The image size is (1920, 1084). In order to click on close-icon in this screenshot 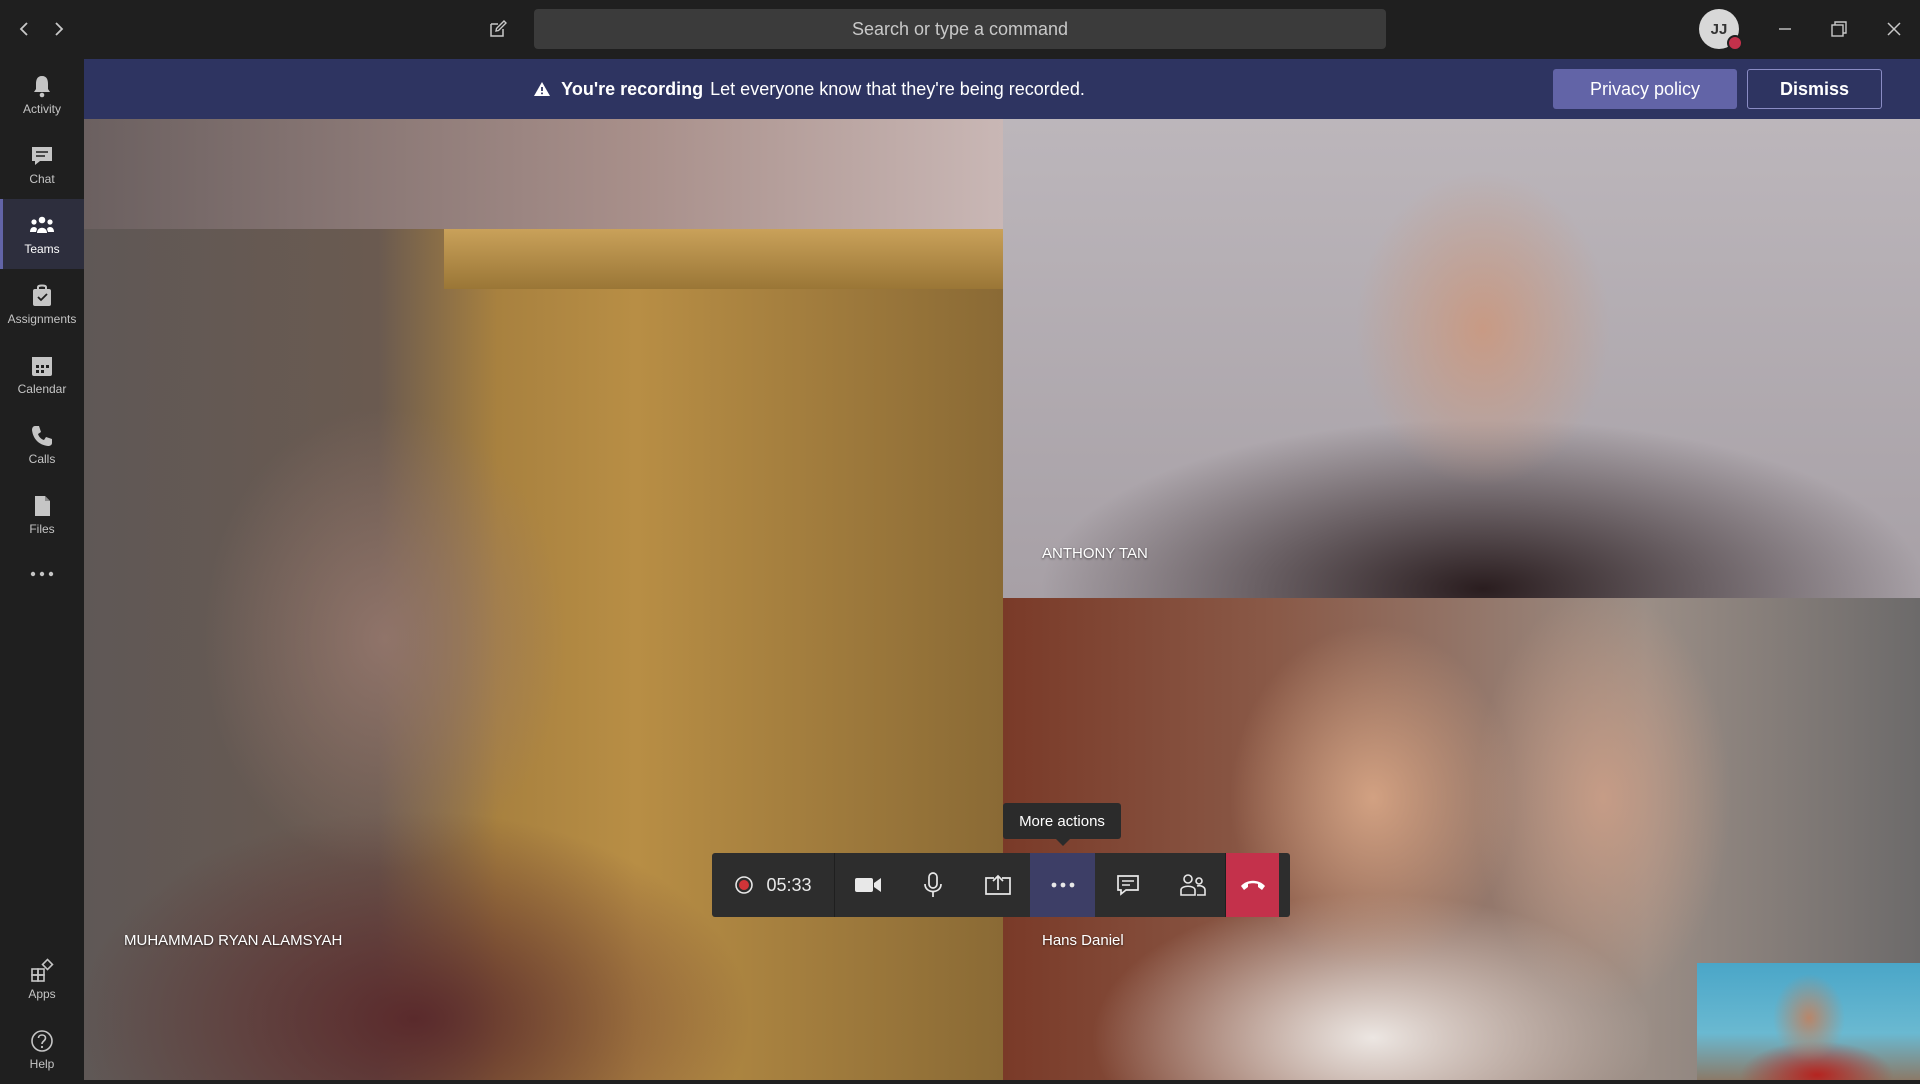, I will do `click(1894, 29)`.